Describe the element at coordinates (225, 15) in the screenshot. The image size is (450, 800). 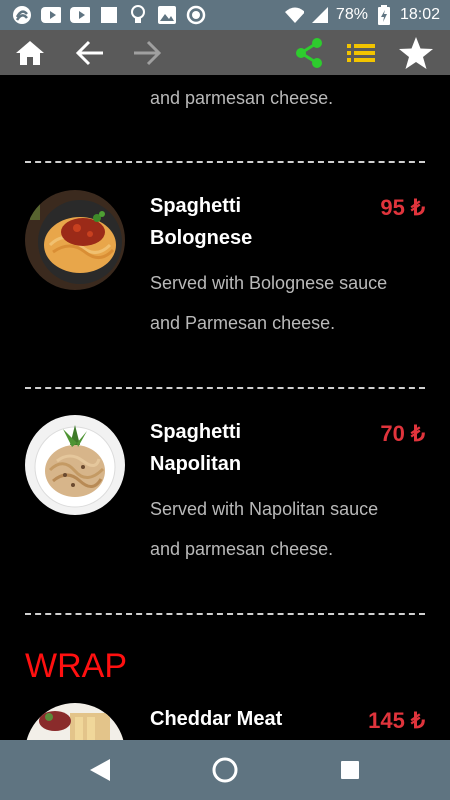
I see `status-bar: 78% 18:02` at that location.